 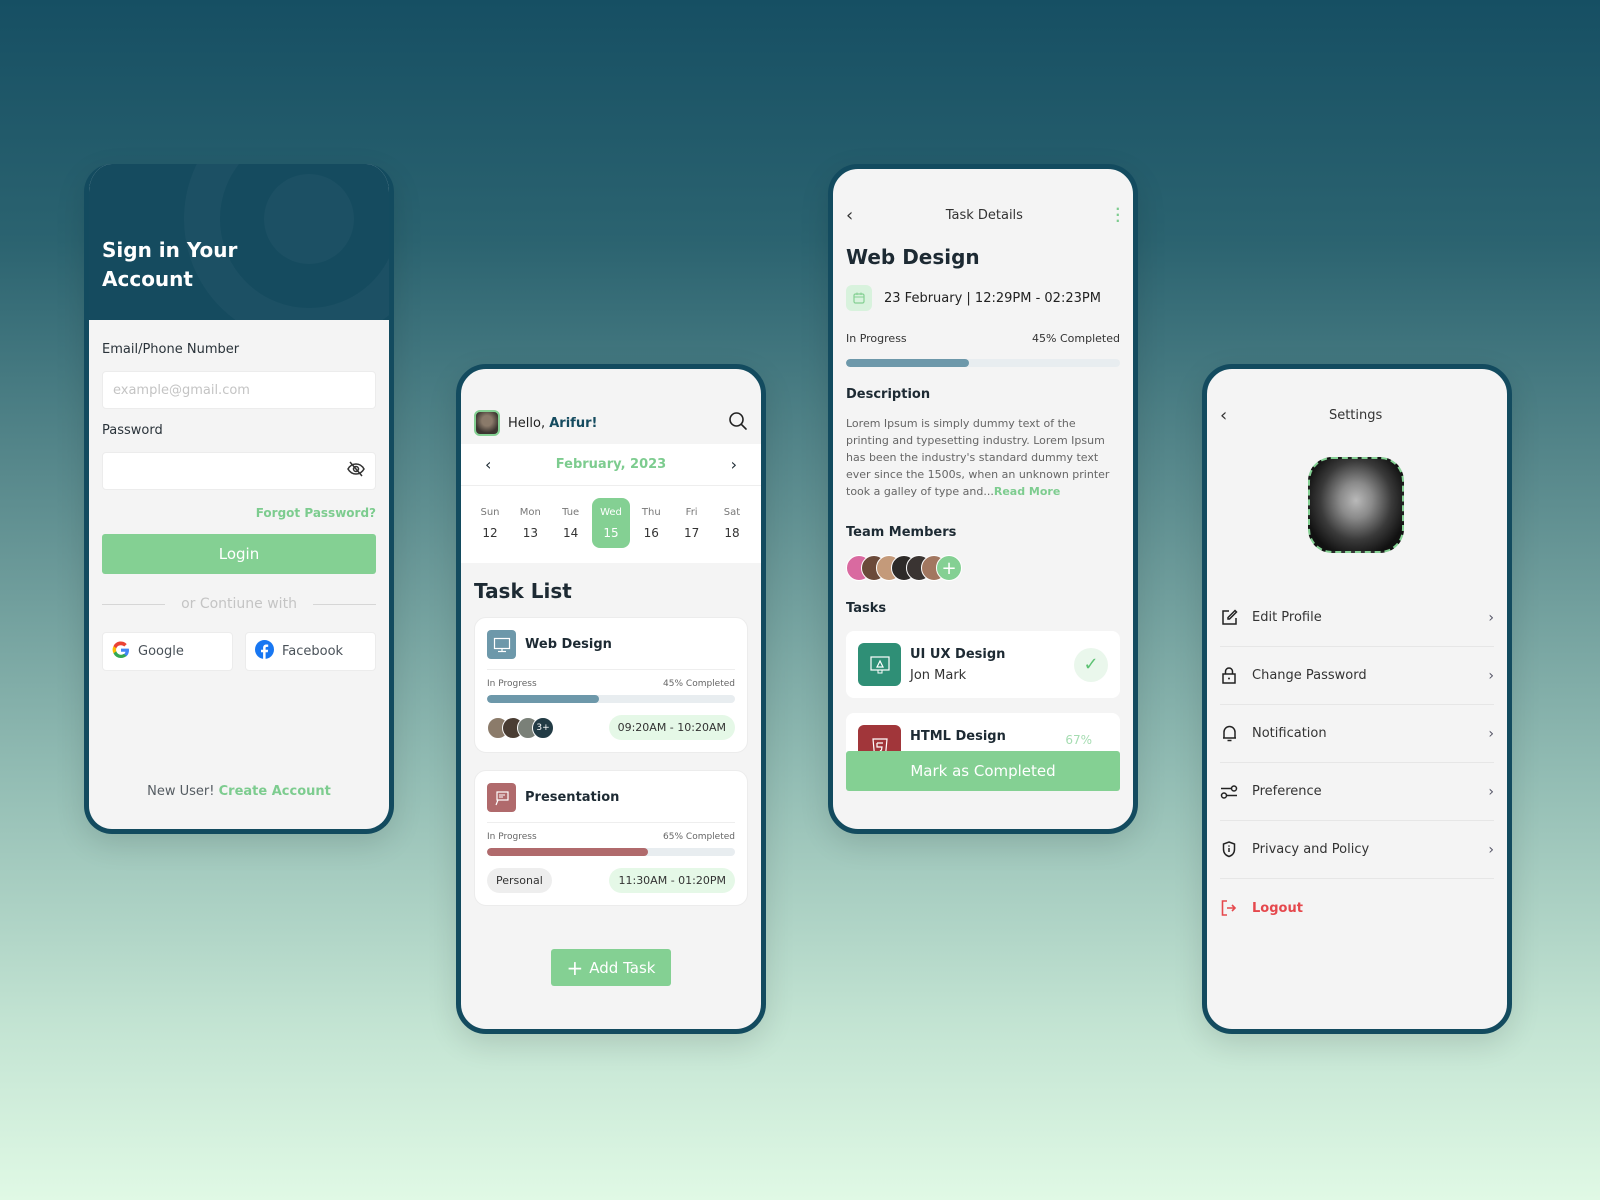 What do you see at coordinates (275, 791) in the screenshot?
I see `create-account-link: Create Account` at bounding box center [275, 791].